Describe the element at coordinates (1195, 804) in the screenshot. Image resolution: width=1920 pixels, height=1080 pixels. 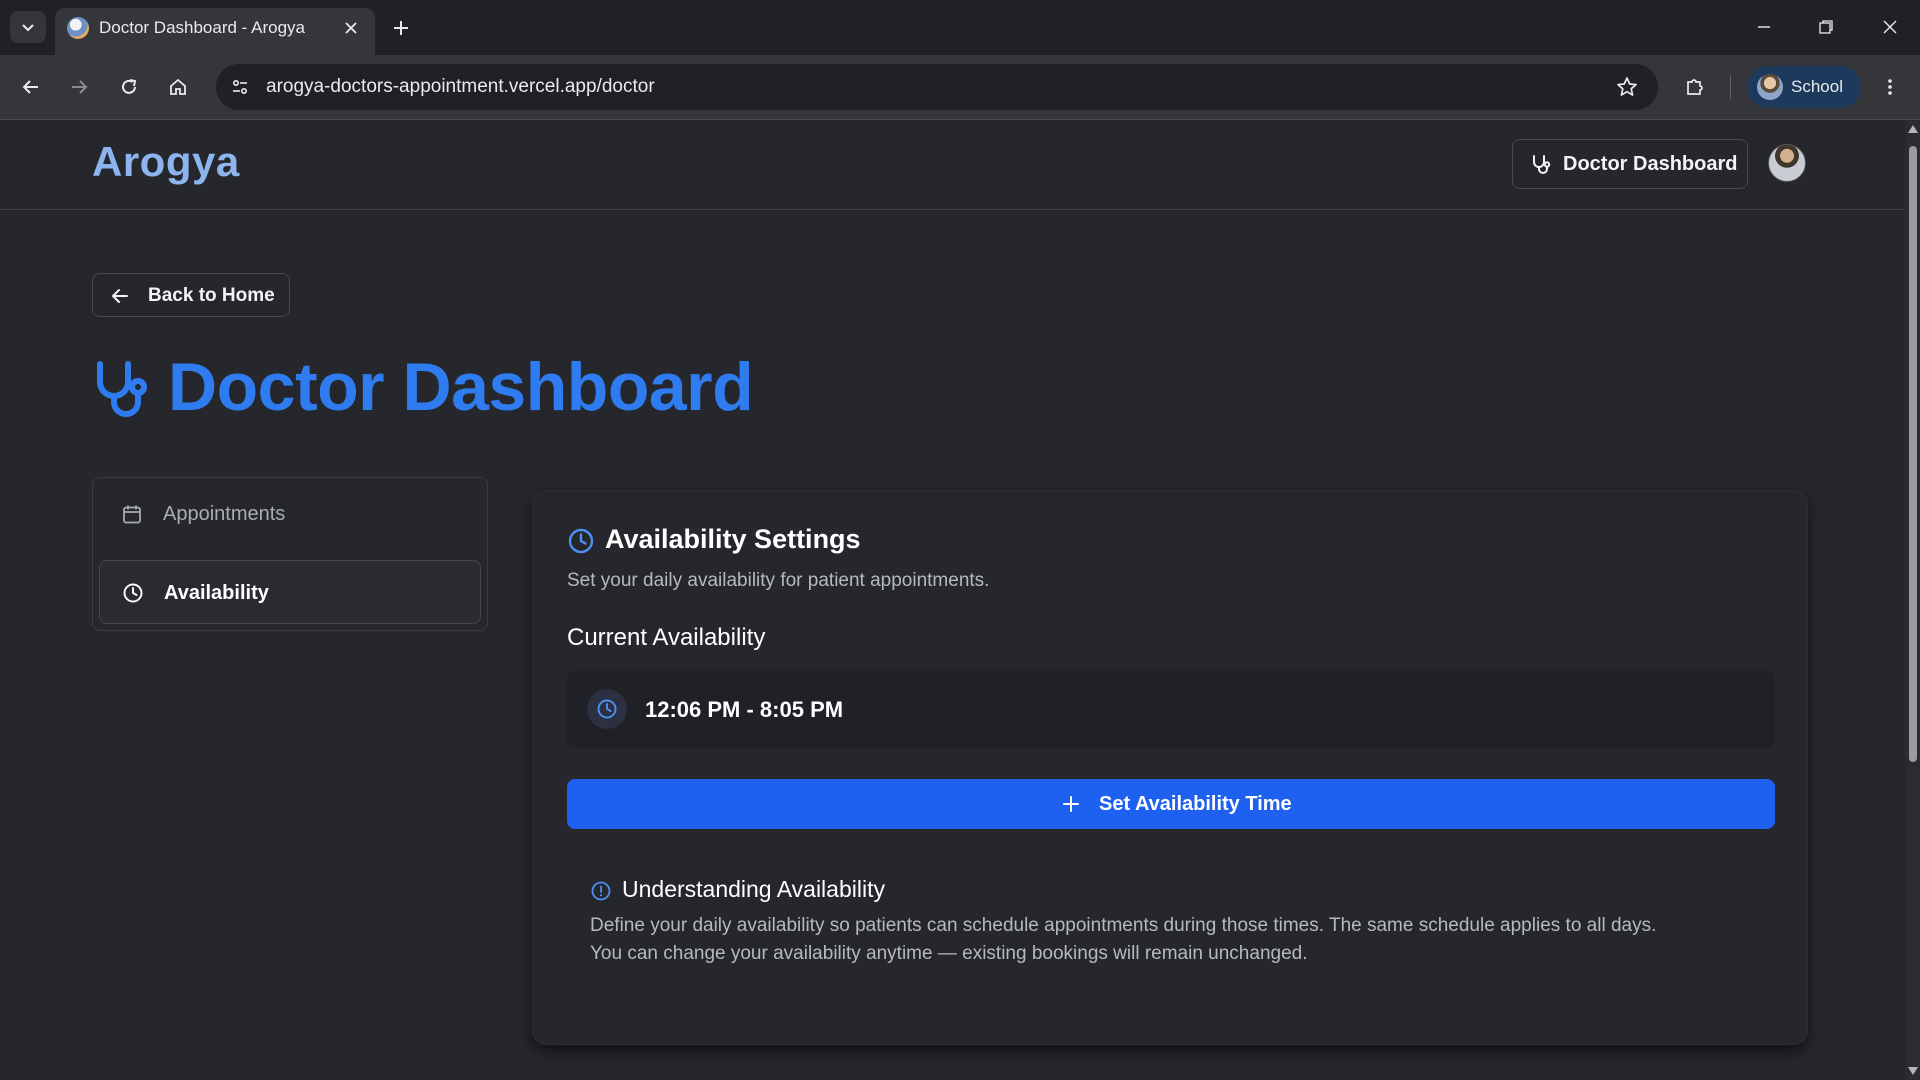
I see `set-availability-label: Set Availability Time` at that location.